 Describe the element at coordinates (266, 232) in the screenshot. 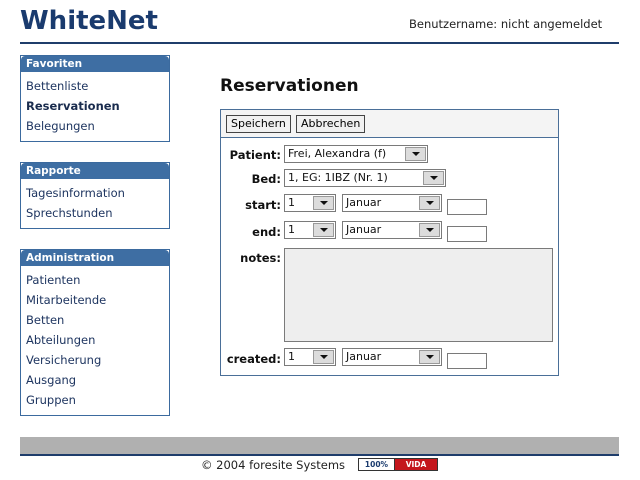

I see `end-label: end:` at that location.